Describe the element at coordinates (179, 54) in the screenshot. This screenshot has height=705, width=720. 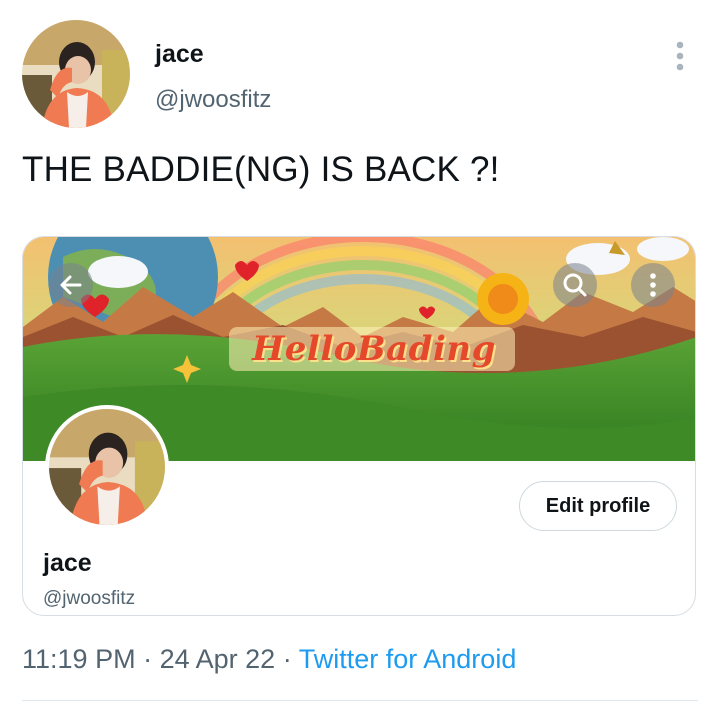
I see `author-name: jace` at that location.